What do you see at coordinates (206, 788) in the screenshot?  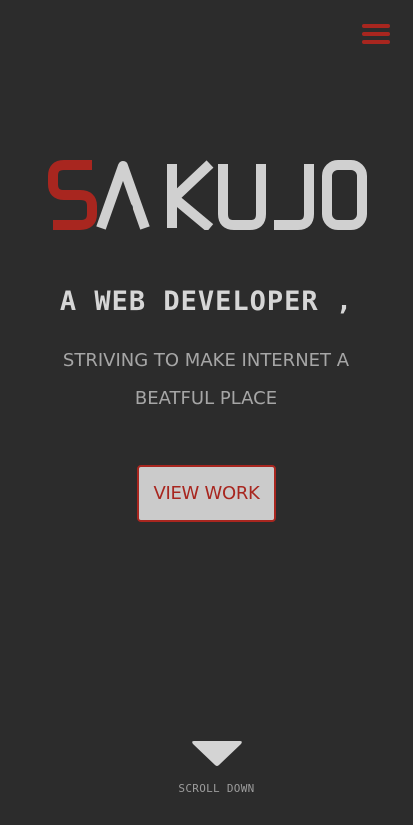 I see `scroll-down-label: SCROLL DOWN` at bounding box center [206, 788].